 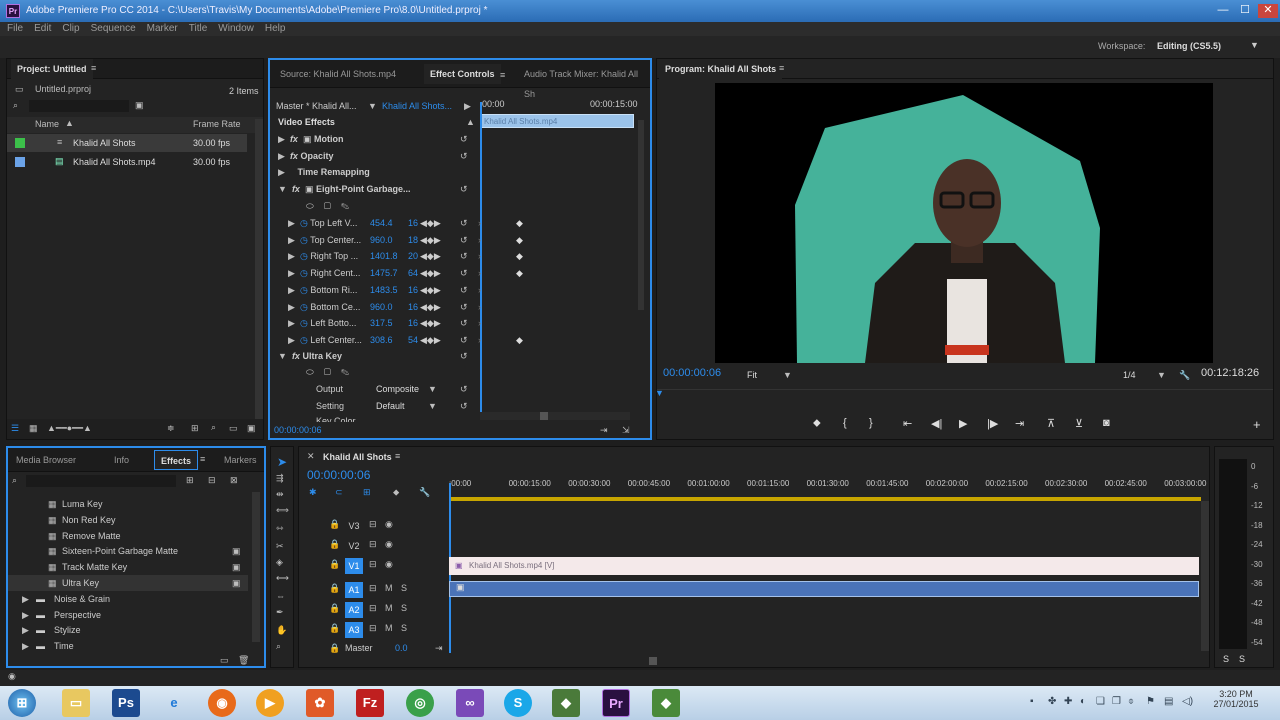 I want to click on close-icon: ✕, so click(x=311, y=456).